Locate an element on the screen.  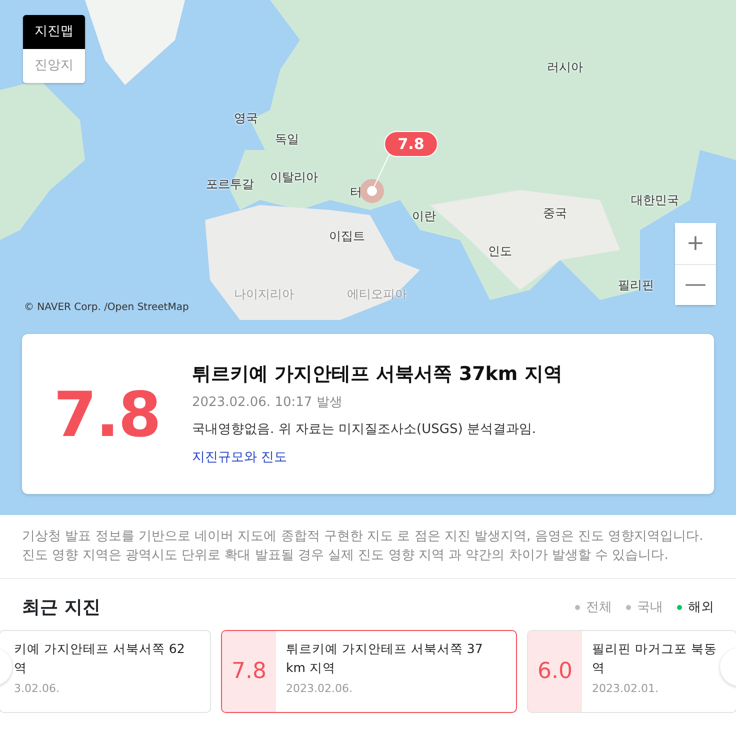
location-title: 튀르키예 가지안테프 서북서쪽 37km 지역 is located at coordinates (377, 375).